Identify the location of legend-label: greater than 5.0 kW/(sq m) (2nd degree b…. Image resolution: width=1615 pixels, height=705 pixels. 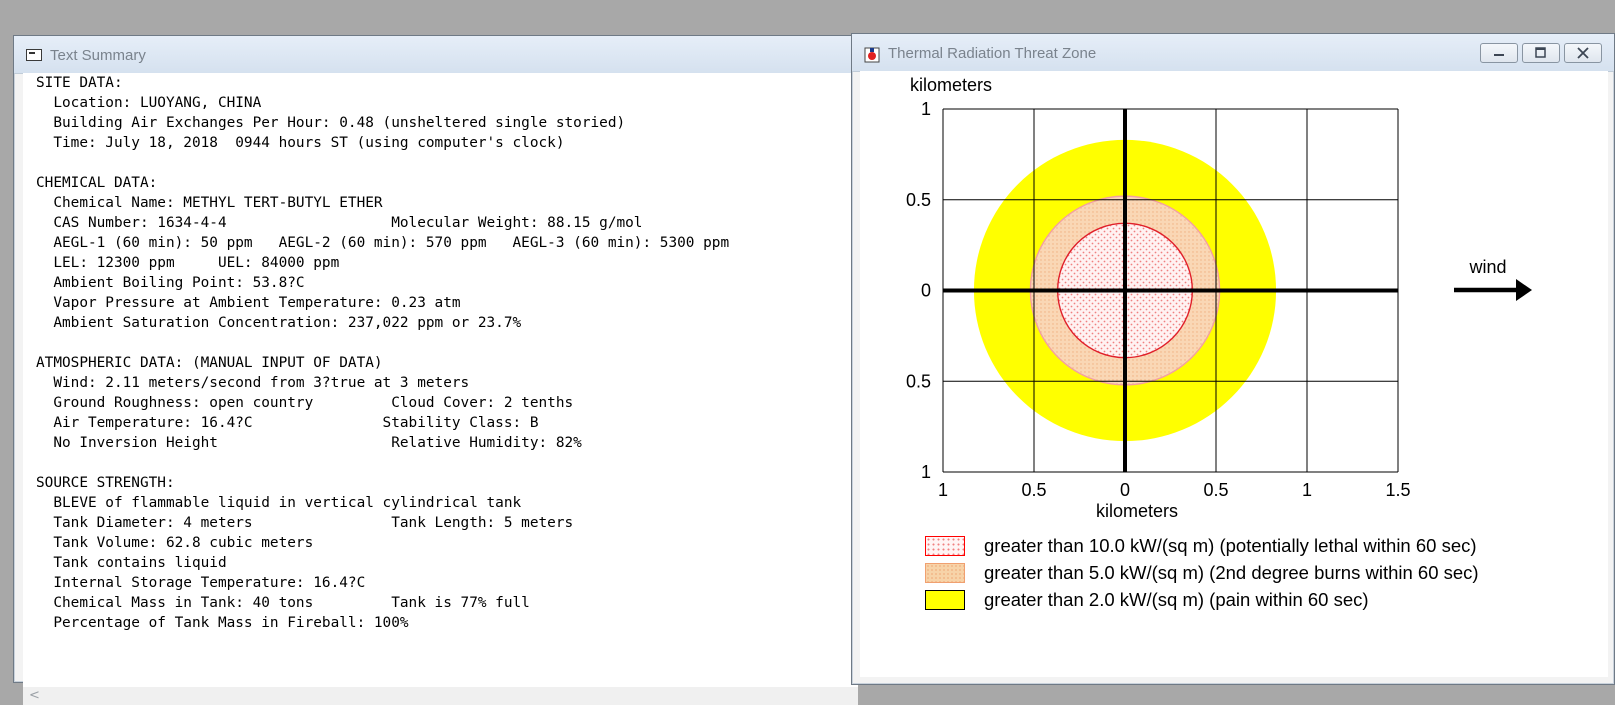
(1231, 572).